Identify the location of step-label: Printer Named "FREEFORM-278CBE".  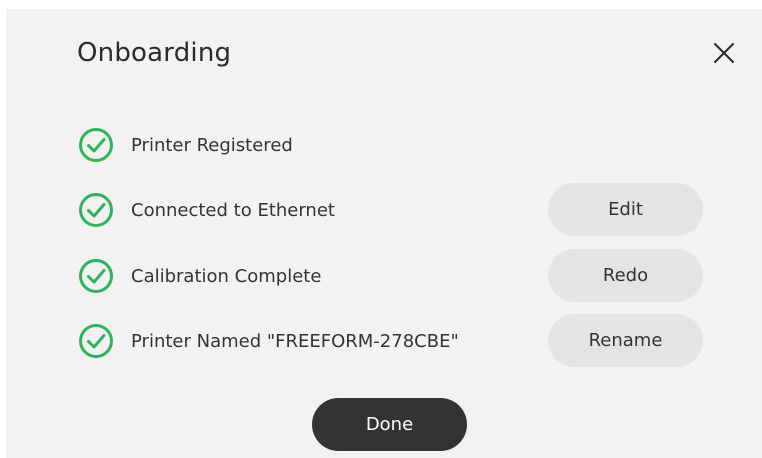
(295, 341).